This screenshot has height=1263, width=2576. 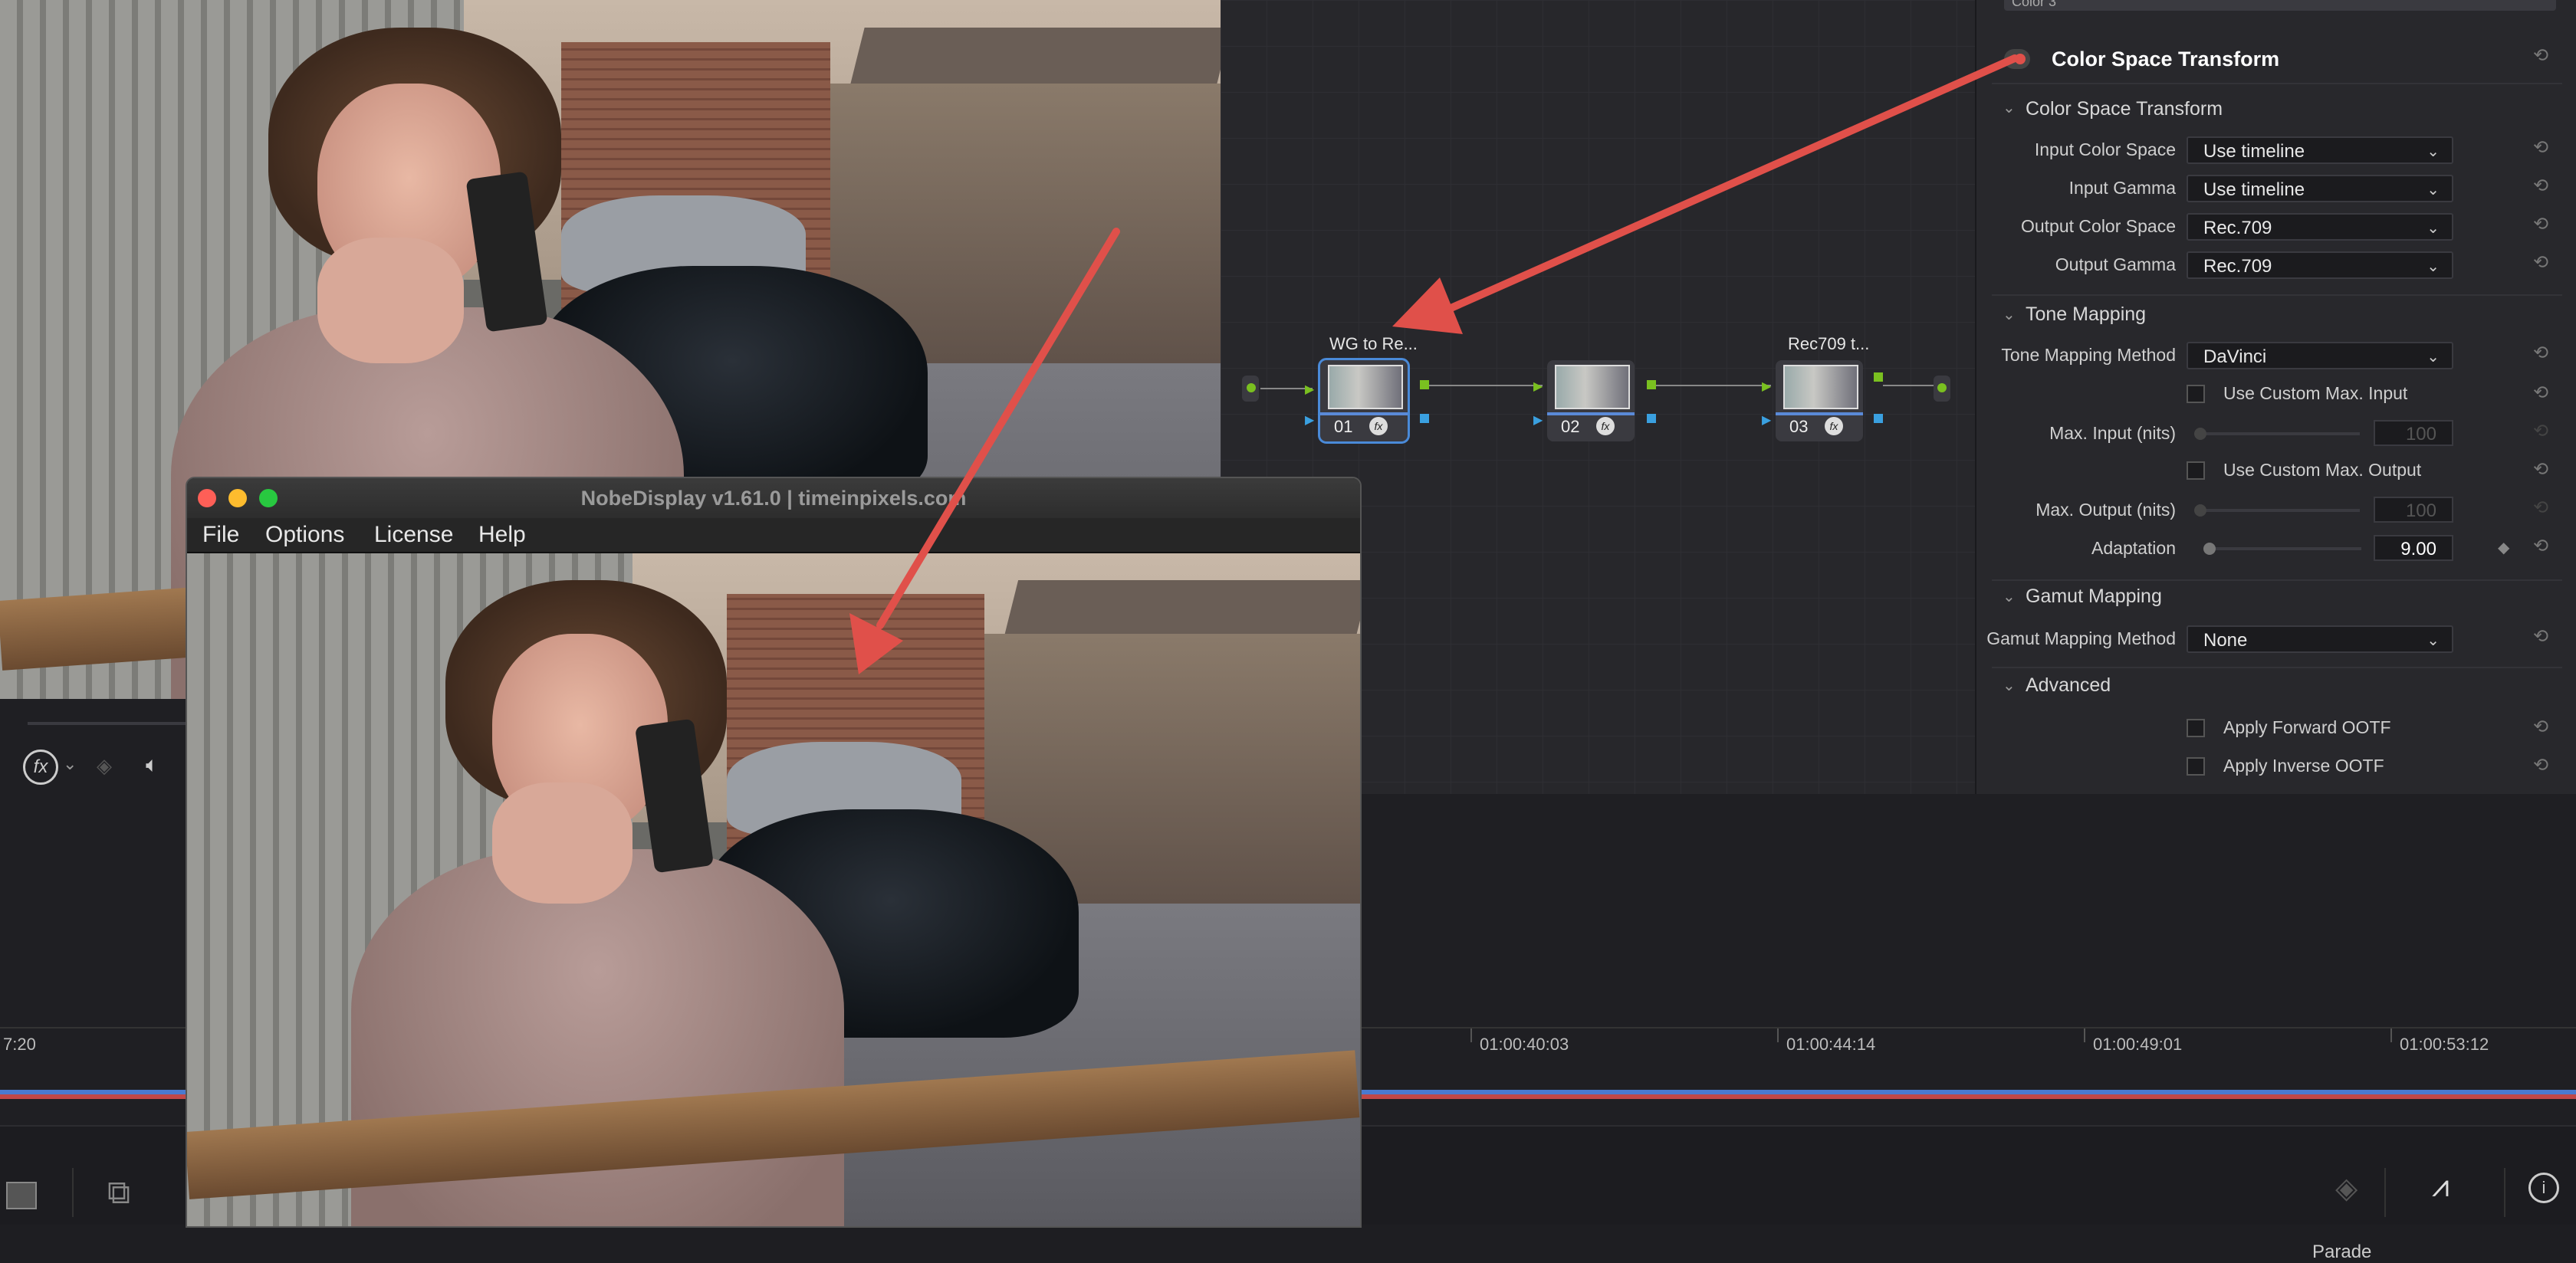 I want to click on arrowhead, so click(x=876, y=643).